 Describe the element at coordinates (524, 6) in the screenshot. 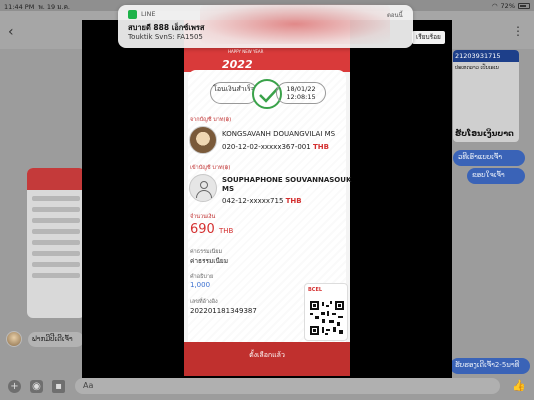

I see `battery-icon` at that location.